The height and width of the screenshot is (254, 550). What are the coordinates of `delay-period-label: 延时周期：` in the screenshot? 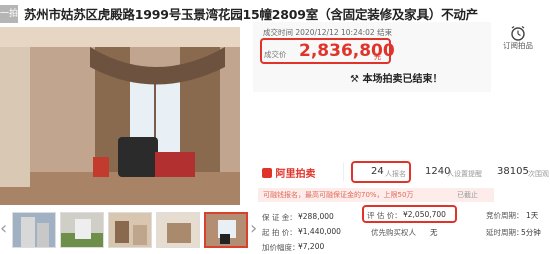 It's located at (505, 232).